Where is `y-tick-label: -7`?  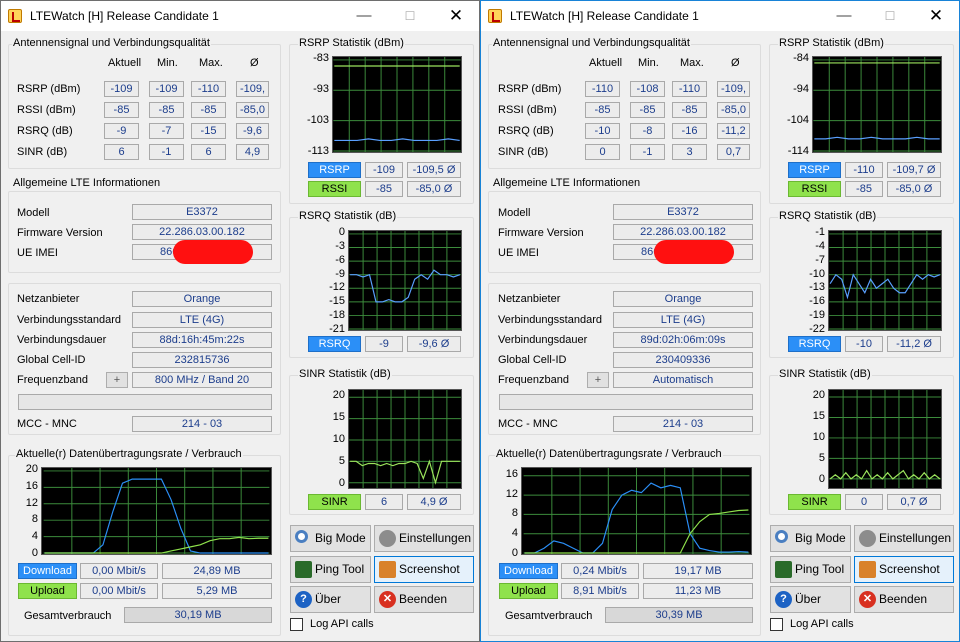
y-tick-label: -7 is located at coordinates (820, 259).